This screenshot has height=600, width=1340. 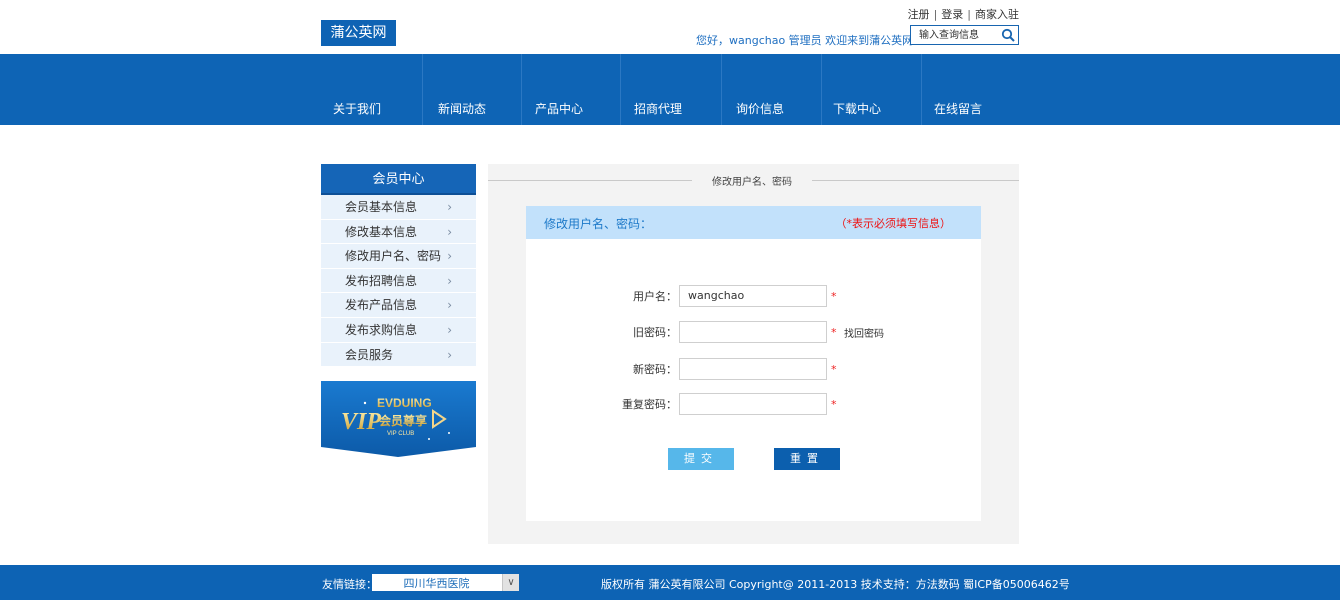 I want to click on nav-message-label: 在线留言, so click(x=958, y=109).